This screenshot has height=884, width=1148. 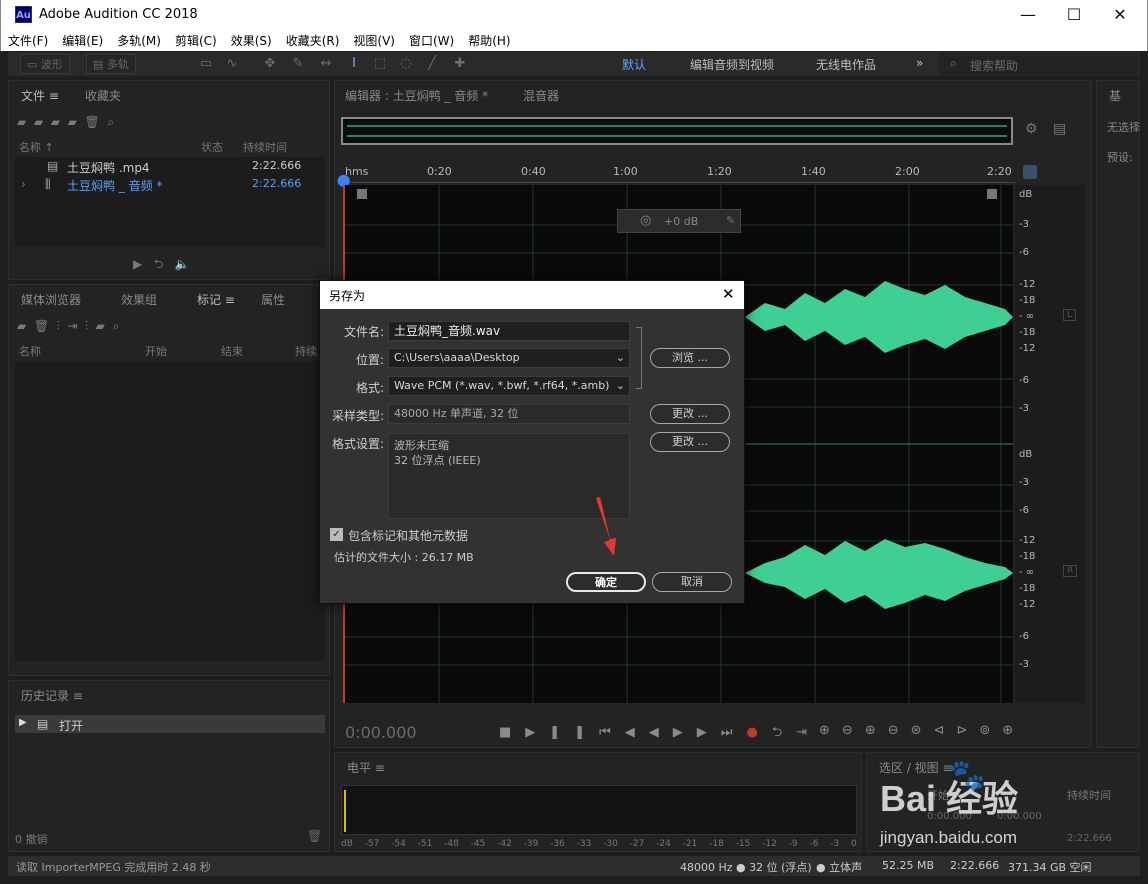 What do you see at coordinates (853, 730) in the screenshot?
I see `zoom-out-amplitude-icon: ⊖` at bounding box center [853, 730].